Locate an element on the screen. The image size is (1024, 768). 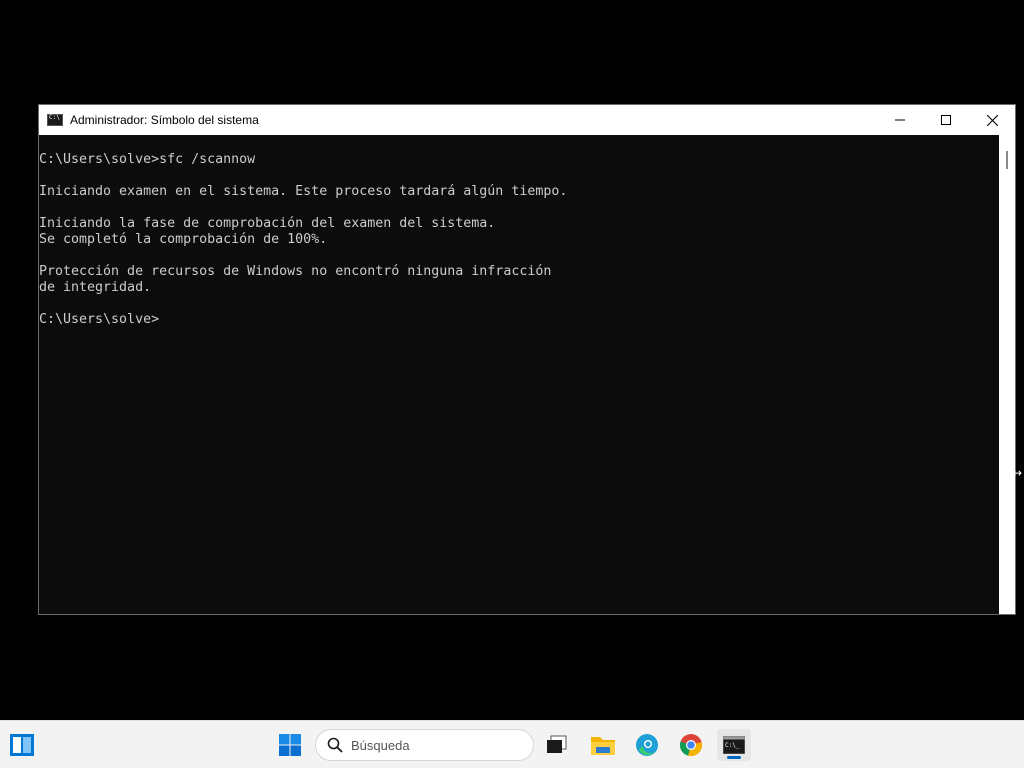
edge-icon is located at coordinates (647, 745).